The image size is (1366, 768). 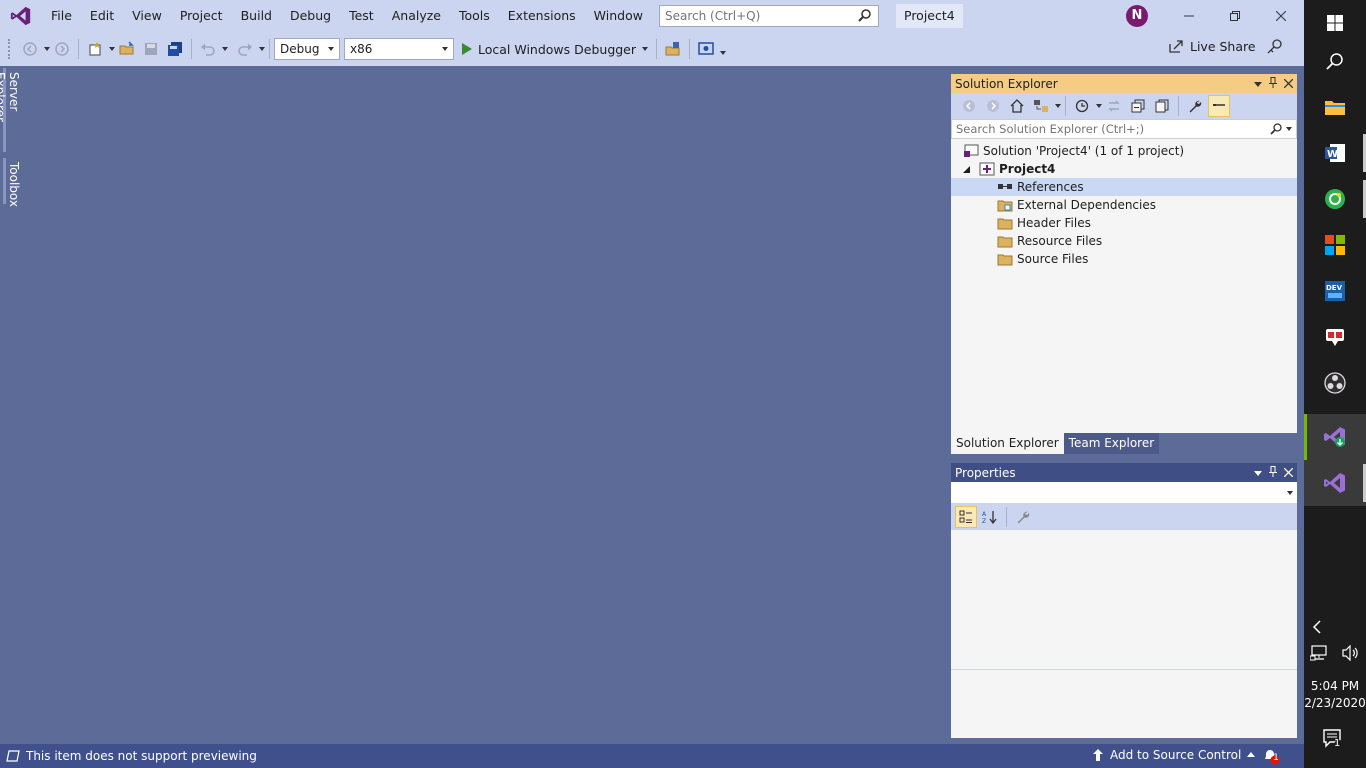 What do you see at coordinates (1335, 61) in the screenshot?
I see `taskbar-search-button` at bounding box center [1335, 61].